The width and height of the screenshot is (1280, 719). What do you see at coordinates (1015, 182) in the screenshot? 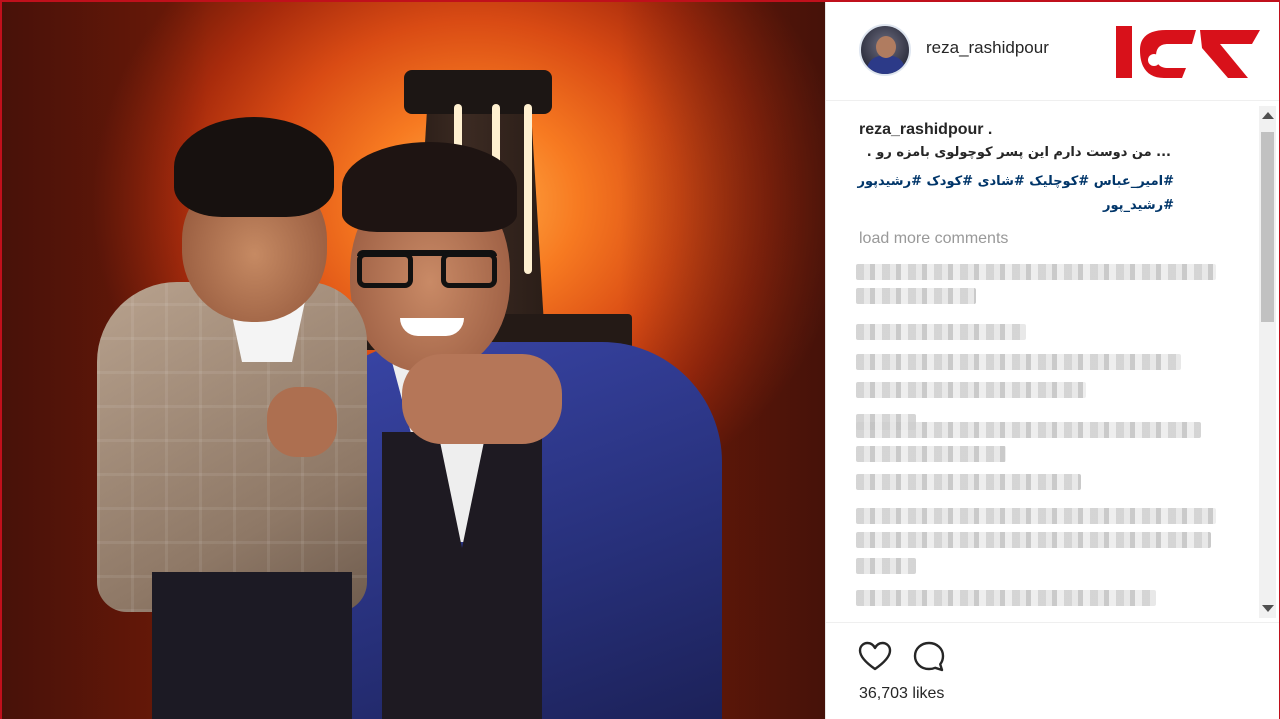
I see `hashtags-line: #امیر_عباس #کوچلیک #شادی #کودک #رشیدپور` at bounding box center [1015, 182].